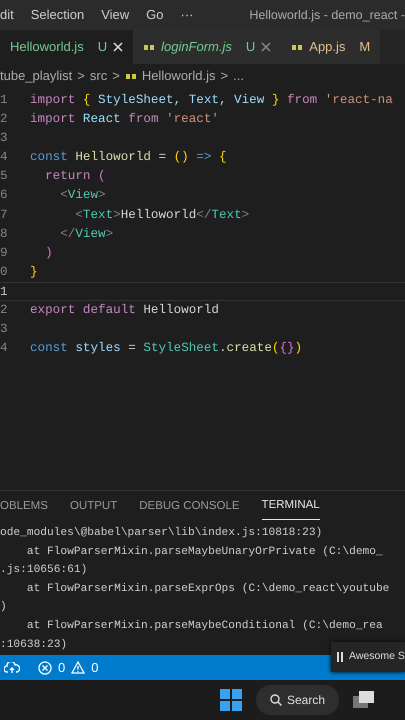 The image size is (405, 720). I want to click on code-line: export default Helloworld, so click(124, 311).